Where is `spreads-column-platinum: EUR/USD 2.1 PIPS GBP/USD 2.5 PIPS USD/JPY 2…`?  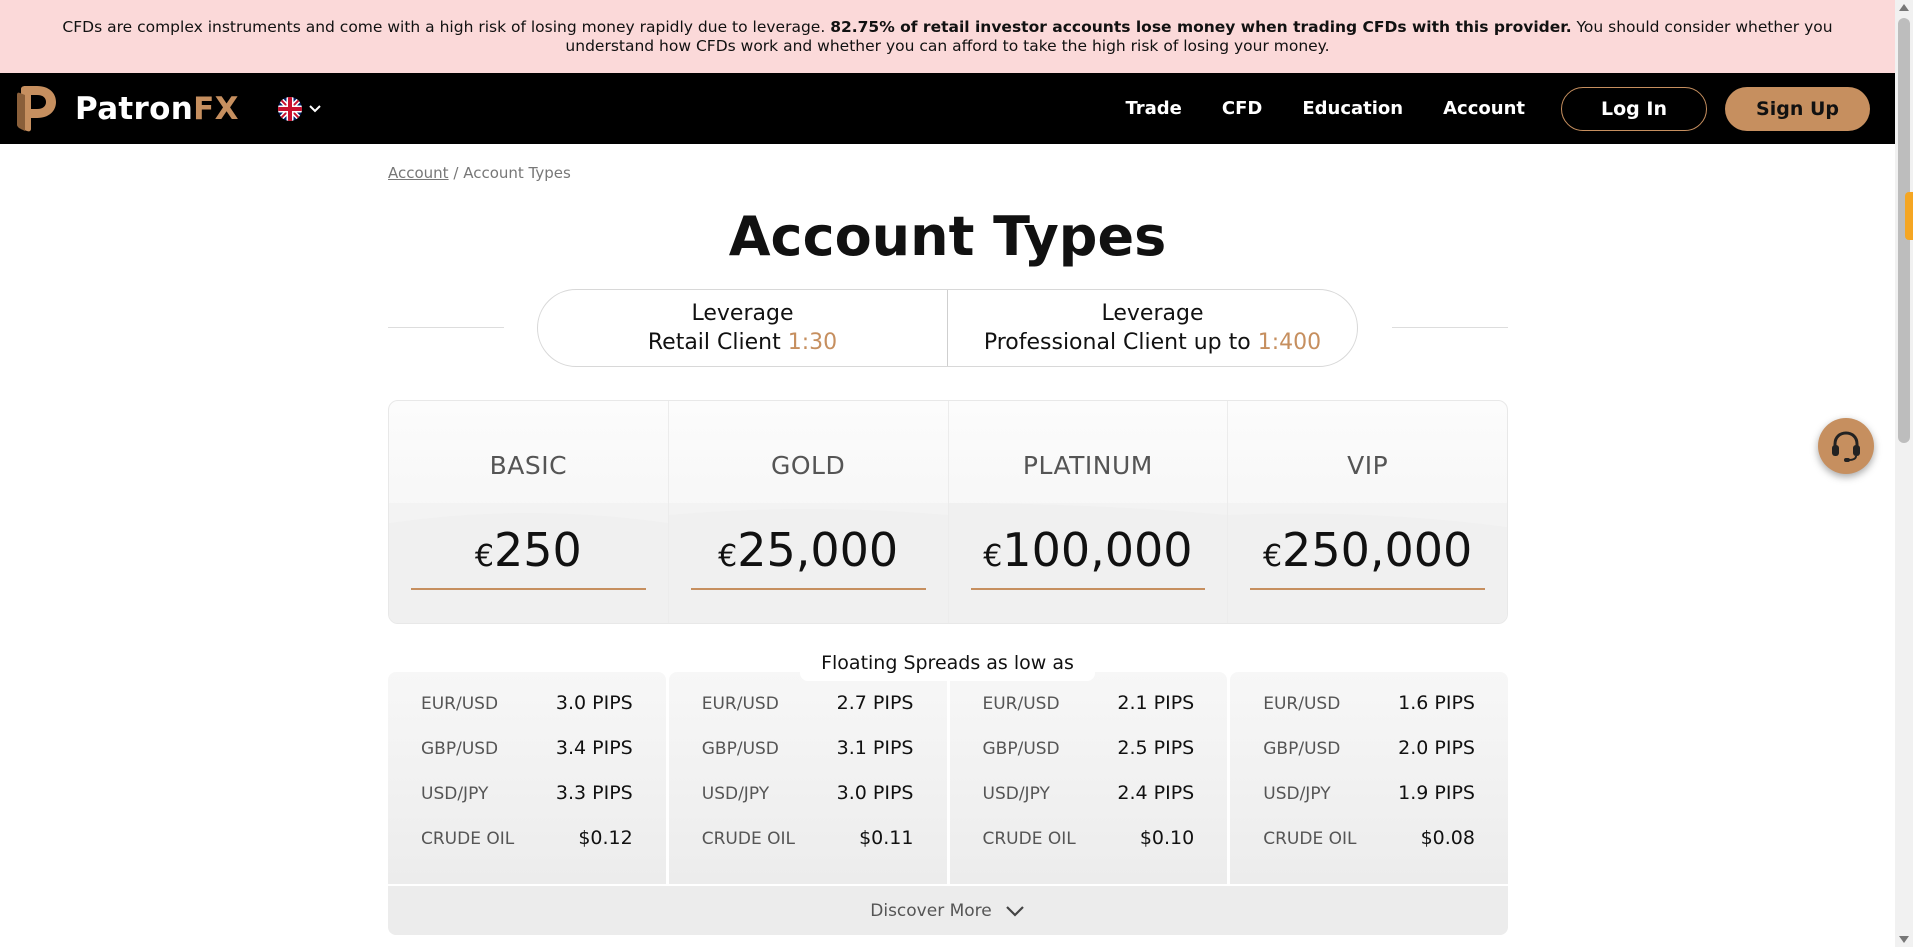 spreads-column-platinum: EUR/USD 2.1 PIPS GBP/USD 2.5 PIPS USD/JPY 2… is located at coordinates (1088, 778).